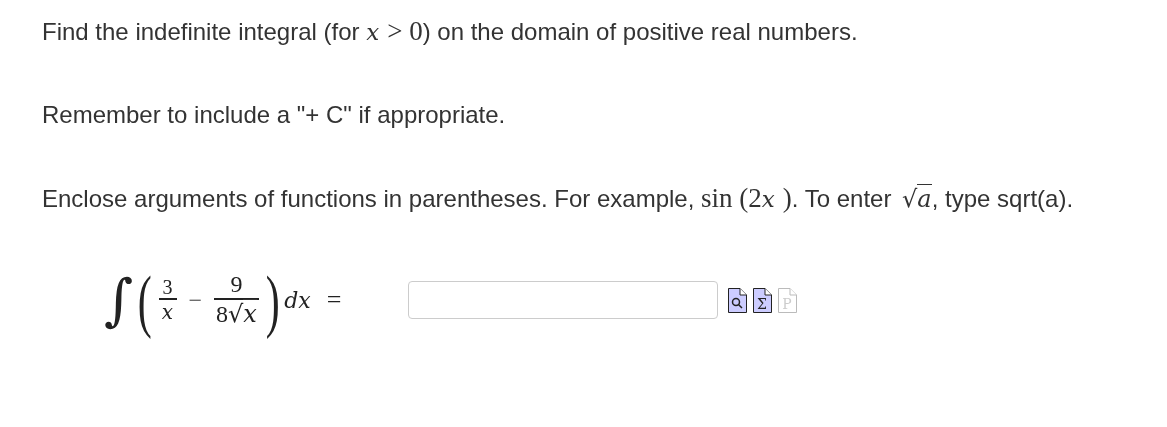 Image resolution: width=1167 pixels, height=427 pixels. Describe the element at coordinates (236, 285) in the screenshot. I see `numerator: 9` at that location.